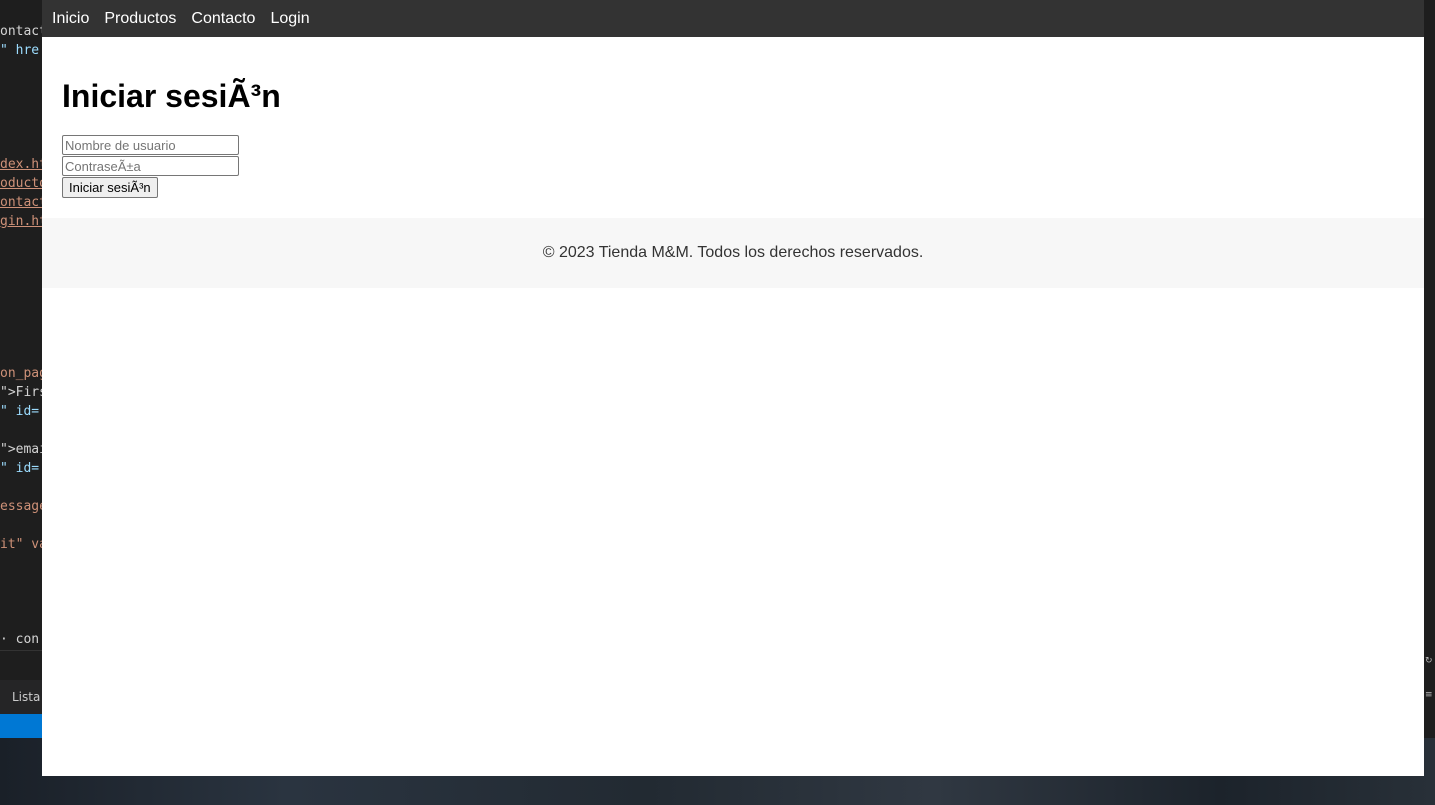  What do you see at coordinates (1429, 369) in the screenshot?
I see `right-editor-strip` at bounding box center [1429, 369].